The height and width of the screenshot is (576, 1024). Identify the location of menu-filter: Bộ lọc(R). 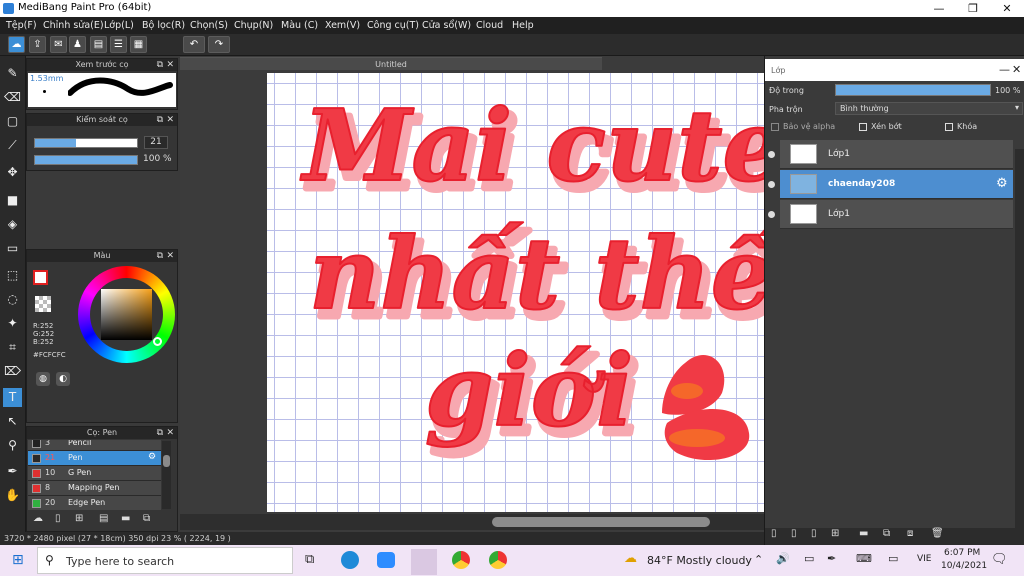
(163, 25).